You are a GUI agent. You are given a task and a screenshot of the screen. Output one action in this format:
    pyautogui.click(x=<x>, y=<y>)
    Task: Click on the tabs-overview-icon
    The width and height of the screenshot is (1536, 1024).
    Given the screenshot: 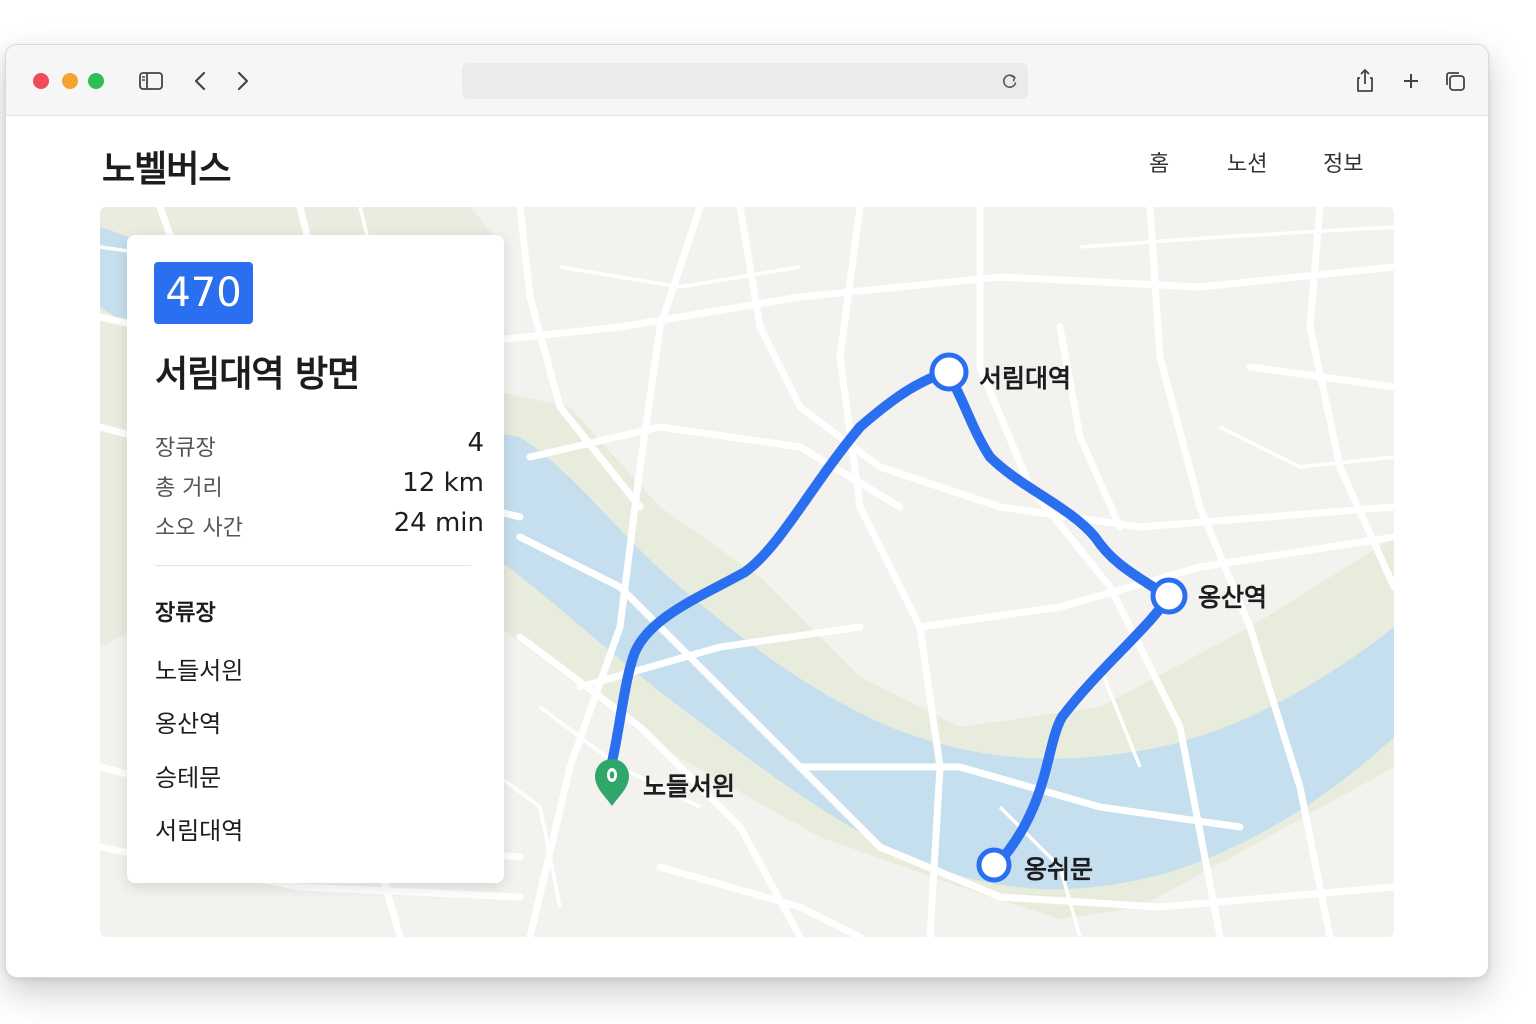 What is the action you would take?
    pyautogui.click(x=1455, y=81)
    